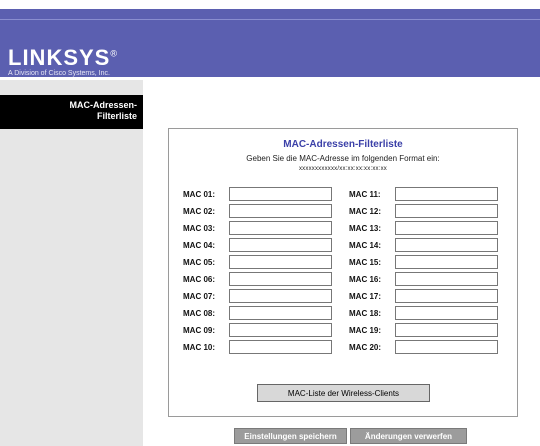  I want to click on mac-07-input, so click(280, 296).